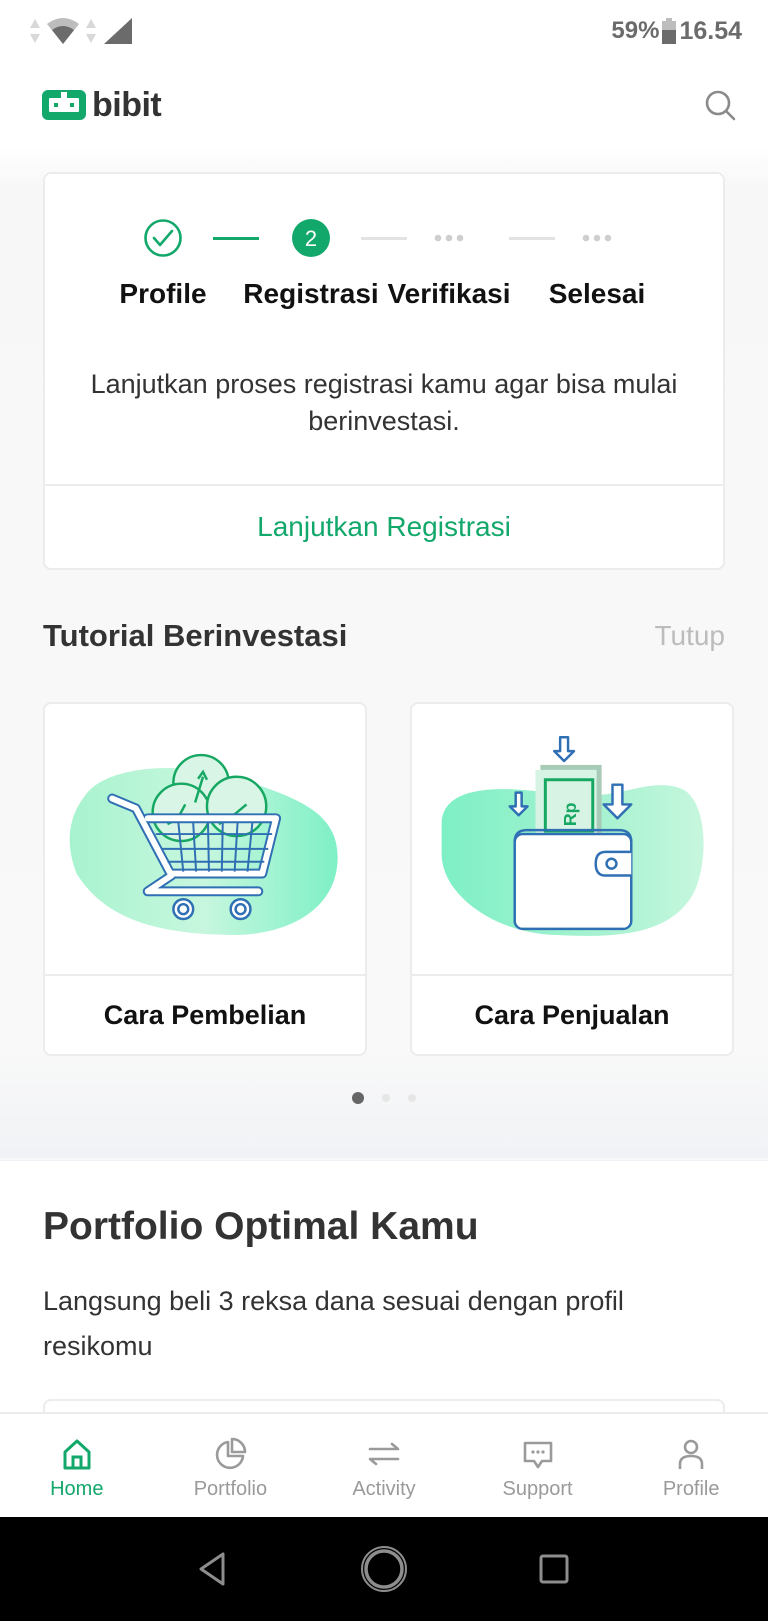 Image resolution: width=768 pixels, height=1621 pixels. I want to click on signal-icon, so click(118, 31).